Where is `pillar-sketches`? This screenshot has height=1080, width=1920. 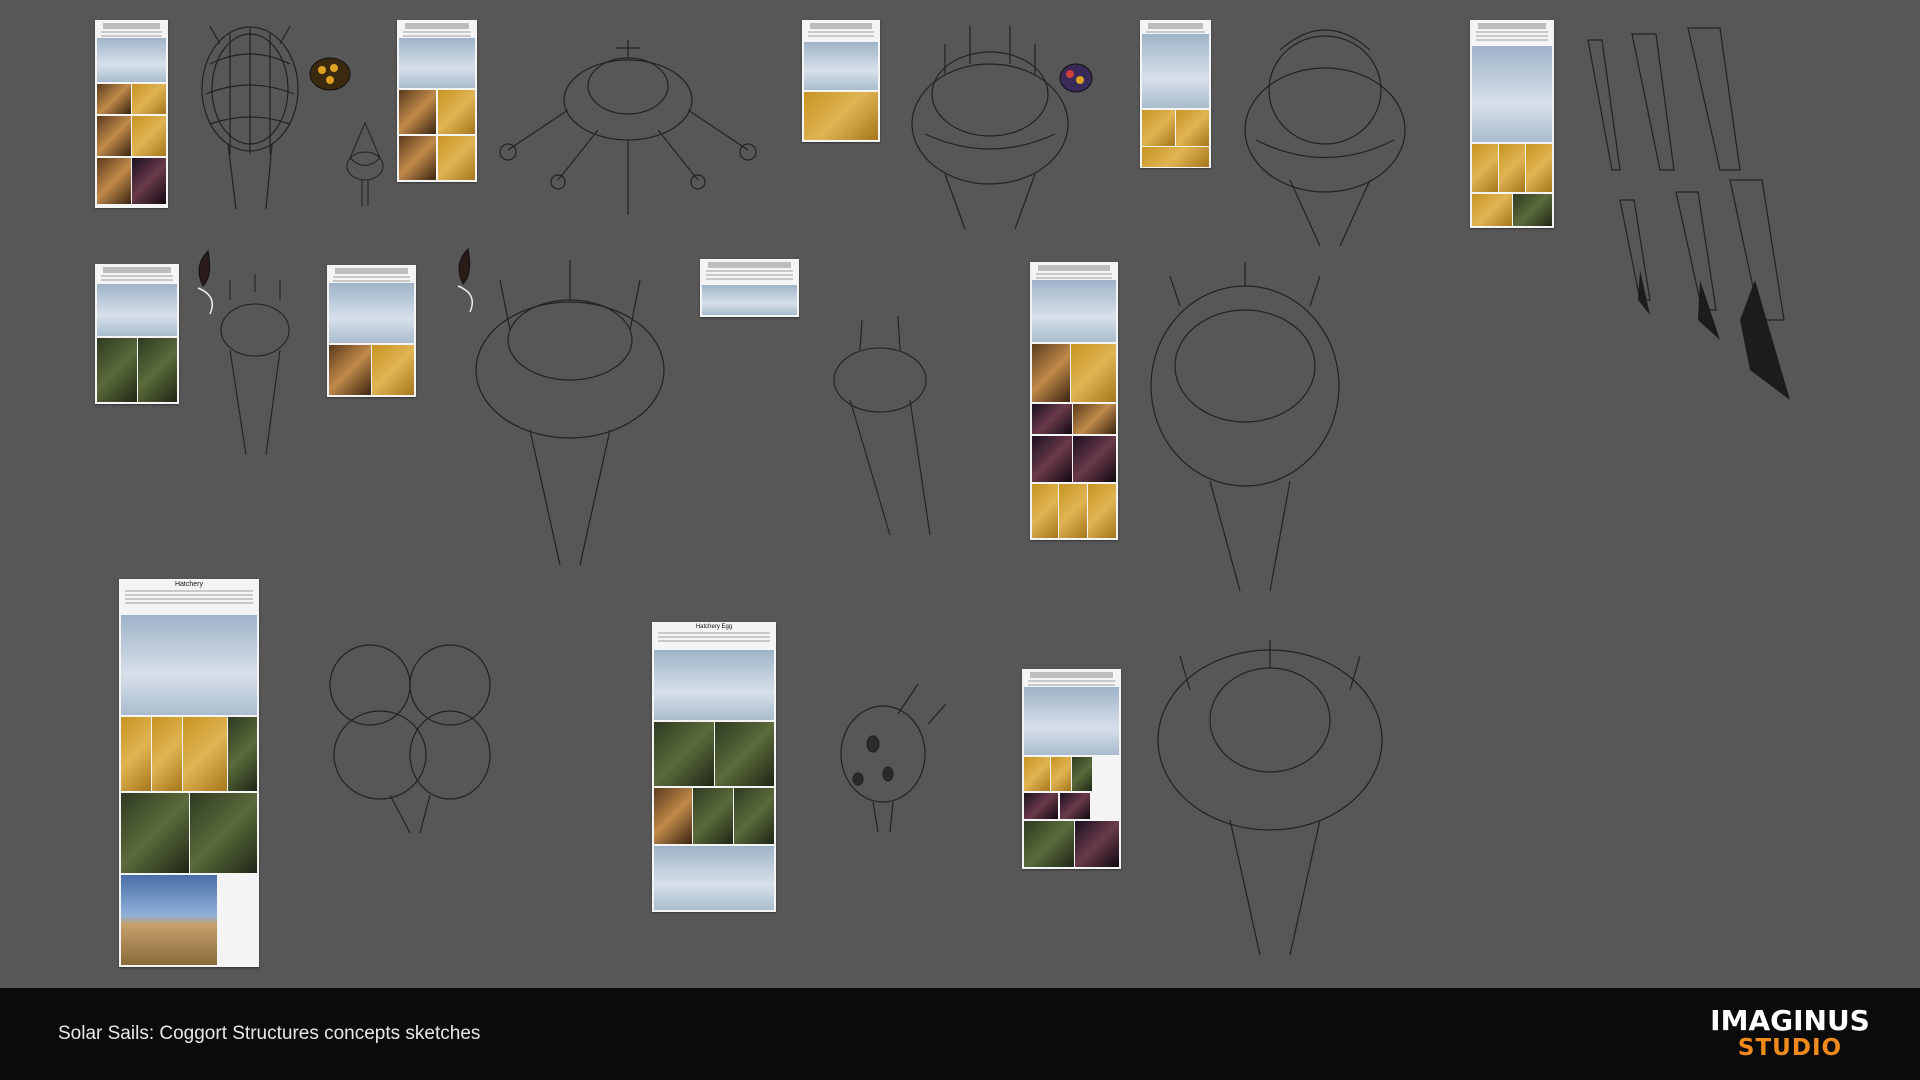 pillar-sketches is located at coordinates (1688, 213).